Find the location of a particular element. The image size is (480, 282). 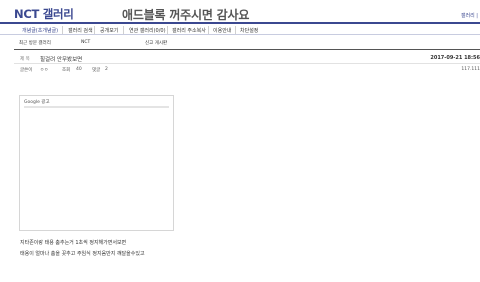

author-ip: 117.111 is located at coordinates (470, 69).